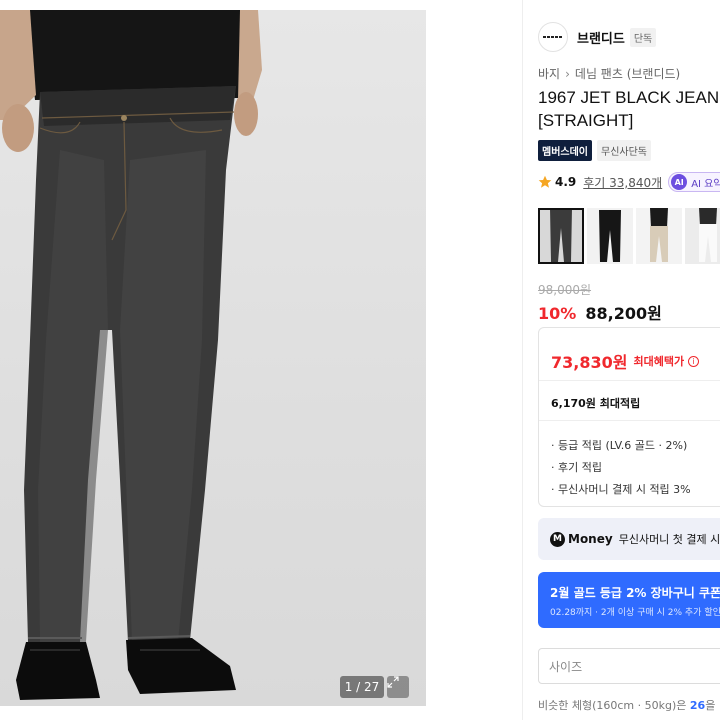 This screenshot has height=720, width=720. Describe the element at coordinates (697, 705) in the screenshot. I see `similar-fit-count: 26` at that location.